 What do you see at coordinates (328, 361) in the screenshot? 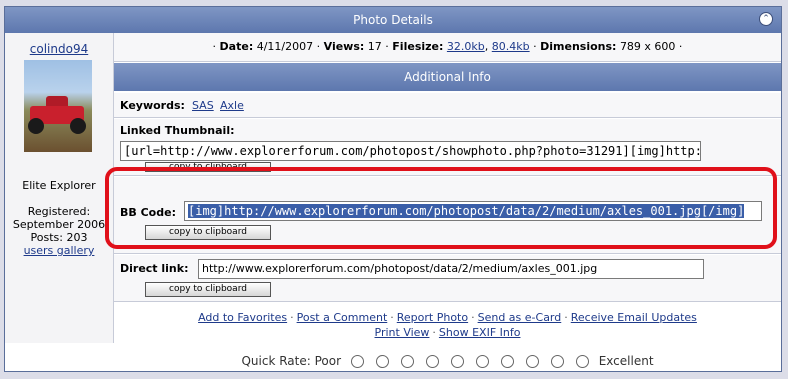
I see `rate-poor-label: Poor` at bounding box center [328, 361].